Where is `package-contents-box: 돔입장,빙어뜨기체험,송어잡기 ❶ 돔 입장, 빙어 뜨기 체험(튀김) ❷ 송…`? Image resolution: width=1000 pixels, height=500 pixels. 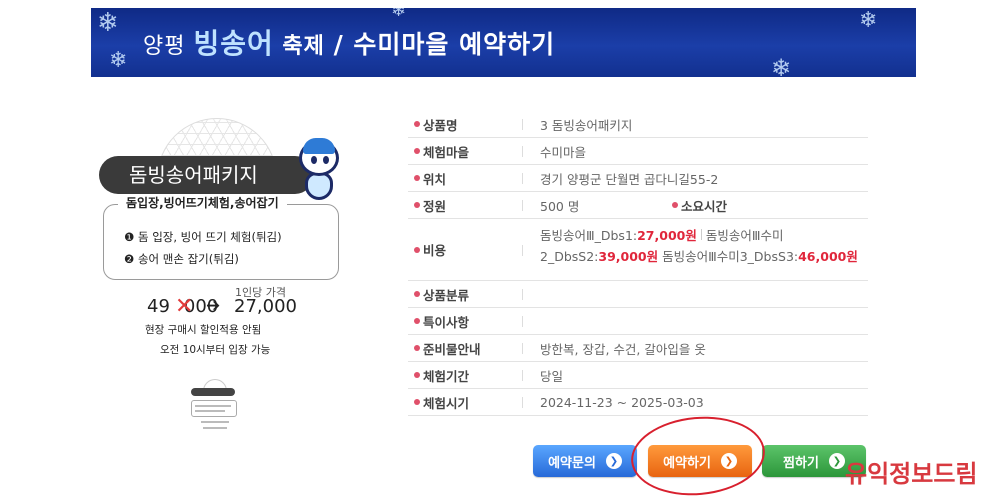 package-contents-box: 돔입장,빙어뜨기체험,송어잡기 ❶ 돔 입장, 빙어 뜨기 체험(튀김) ❷ 송… is located at coordinates (221, 237).